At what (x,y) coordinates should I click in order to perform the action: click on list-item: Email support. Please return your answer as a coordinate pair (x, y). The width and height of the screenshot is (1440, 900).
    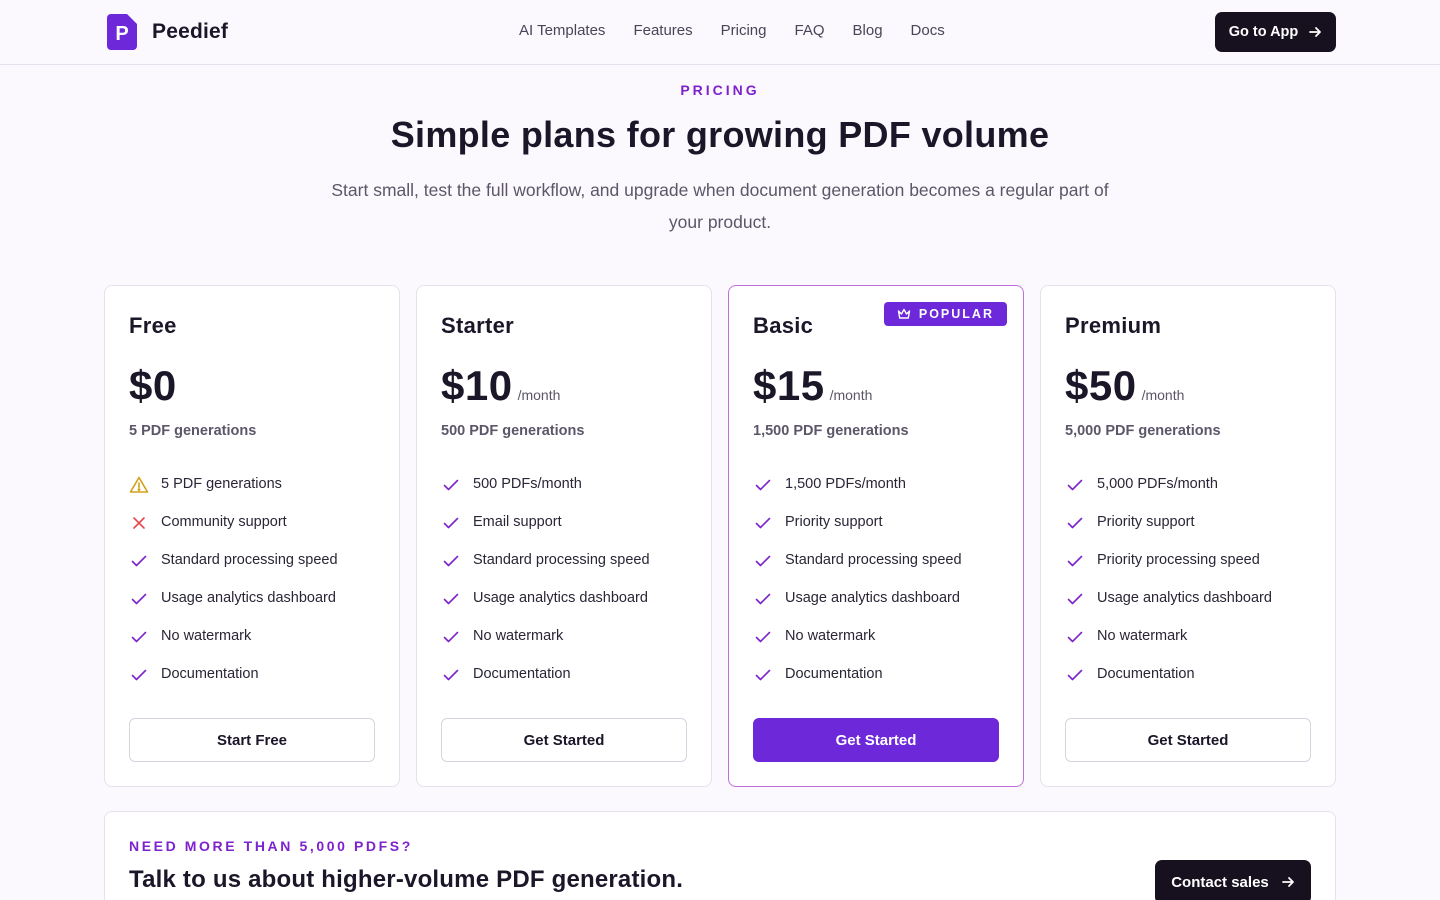
    Looking at the image, I should click on (545, 531).